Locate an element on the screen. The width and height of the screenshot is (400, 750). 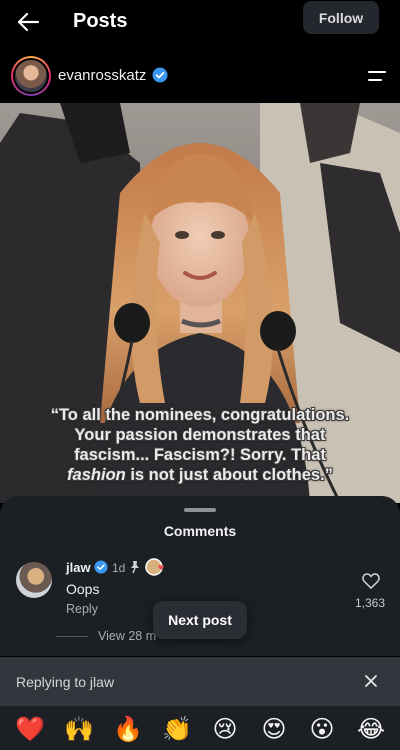
emoji-clapping-hands-icon: 👏 is located at coordinates (177, 729).